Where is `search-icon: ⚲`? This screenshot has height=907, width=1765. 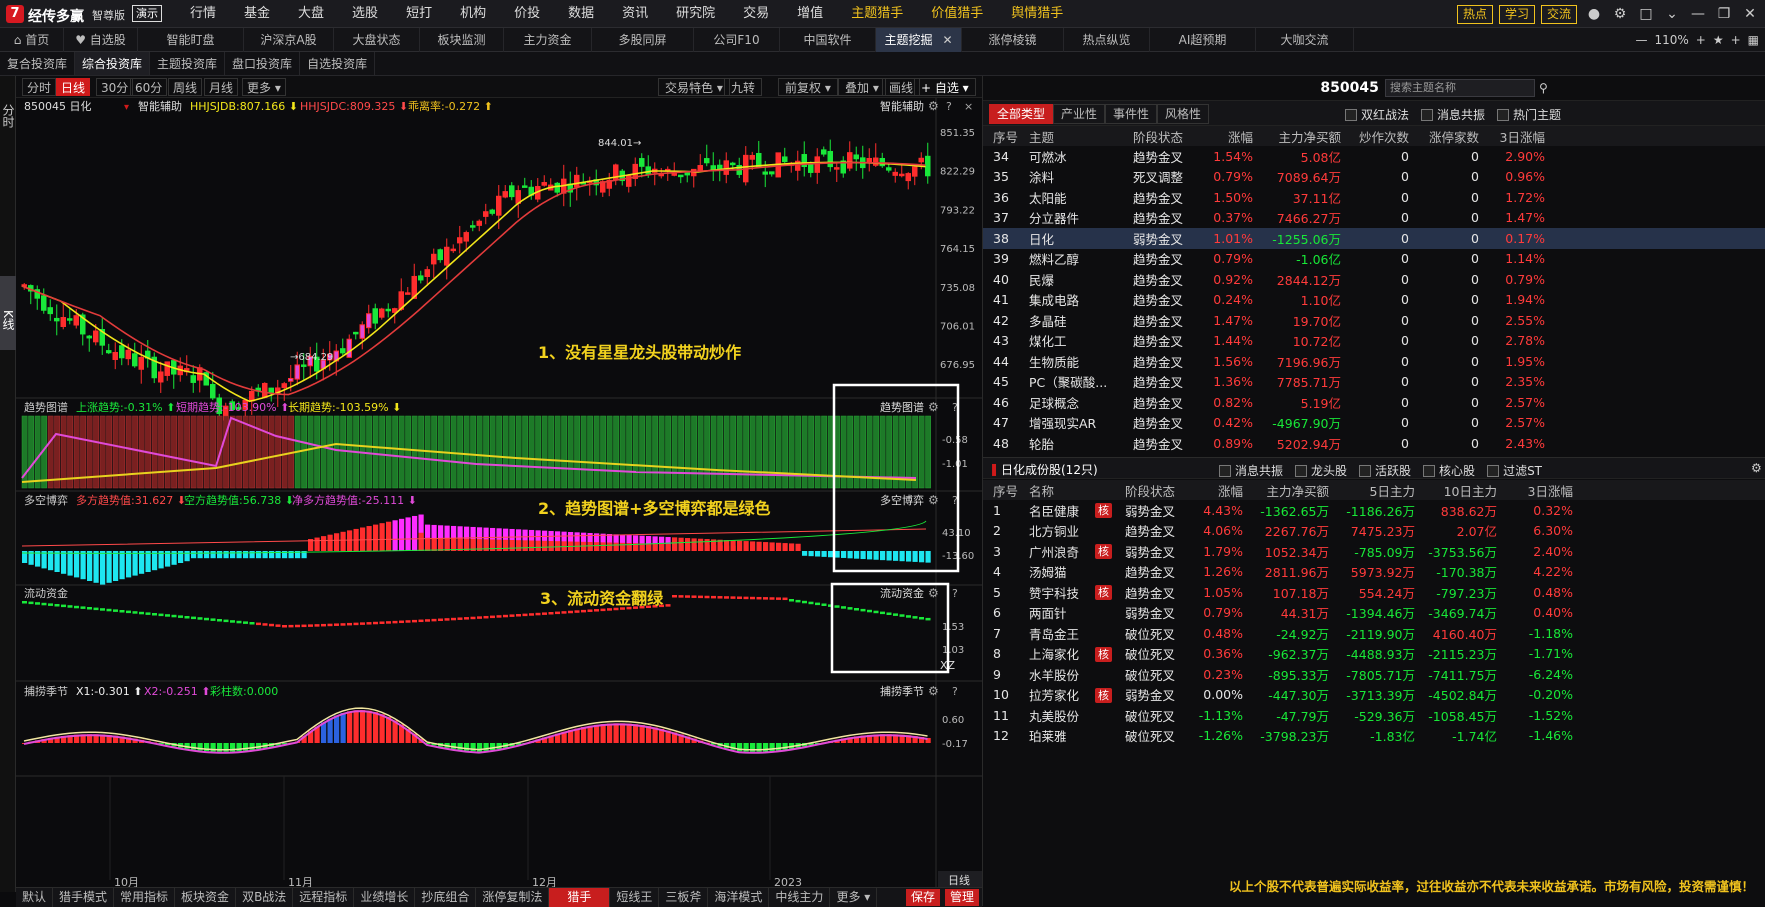
search-icon: ⚲ is located at coordinates (1543, 88).